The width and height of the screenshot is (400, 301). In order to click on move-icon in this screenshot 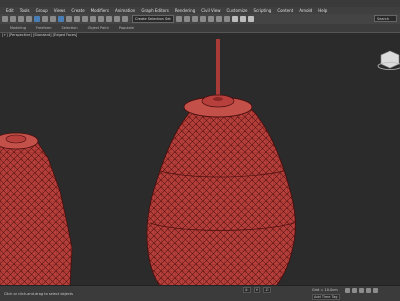, I will do `click(61, 19)`.